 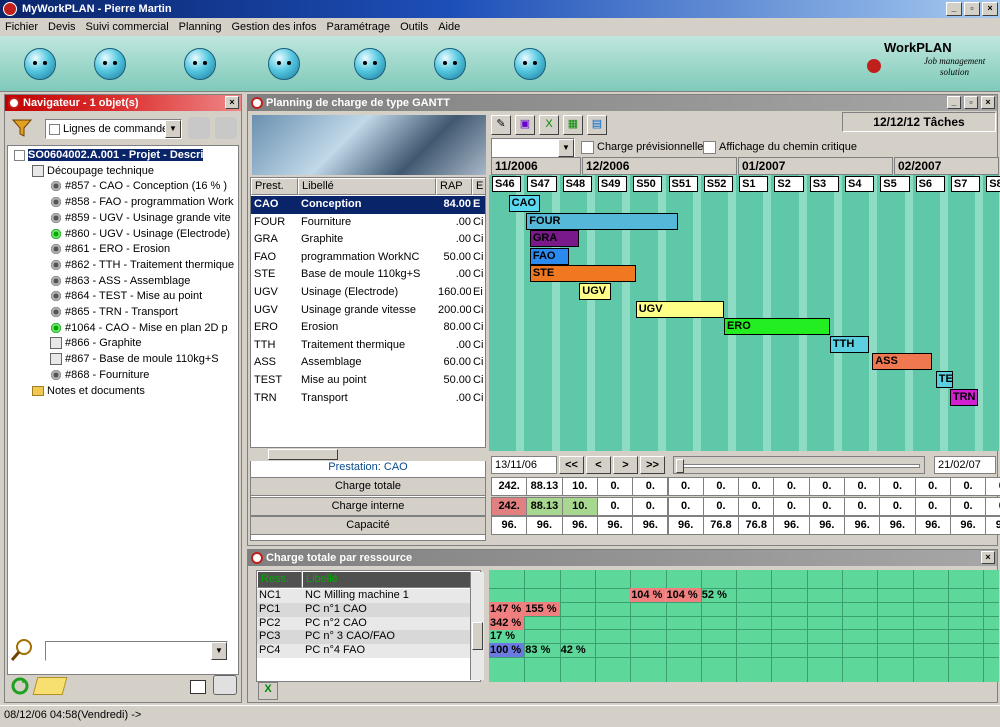 I want to click on table-hscrollbar, so click(x=368, y=454).